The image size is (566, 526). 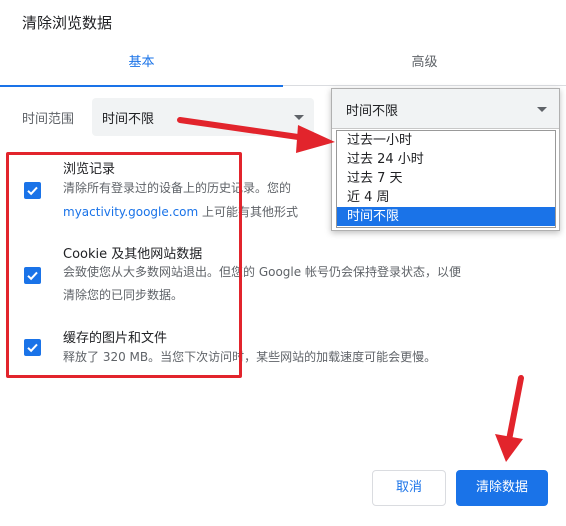 What do you see at coordinates (446, 197) in the screenshot?
I see `option-past-4-weeks: 近 4 周` at bounding box center [446, 197].